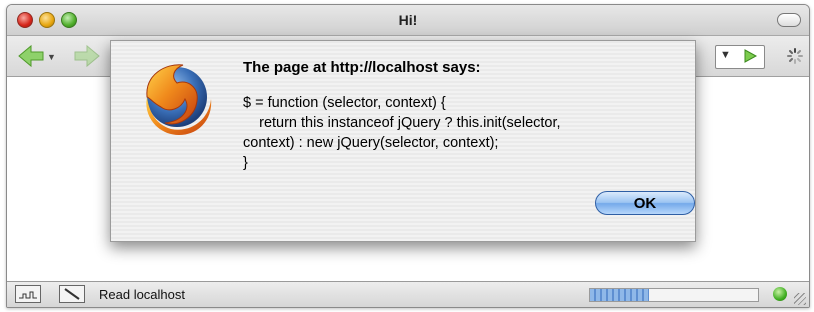 The width and height of the screenshot is (814, 312). Describe the element at coordinates (725, 55) in the screenshot. I see `url-history-dropdown-icon: ▼` at that location.